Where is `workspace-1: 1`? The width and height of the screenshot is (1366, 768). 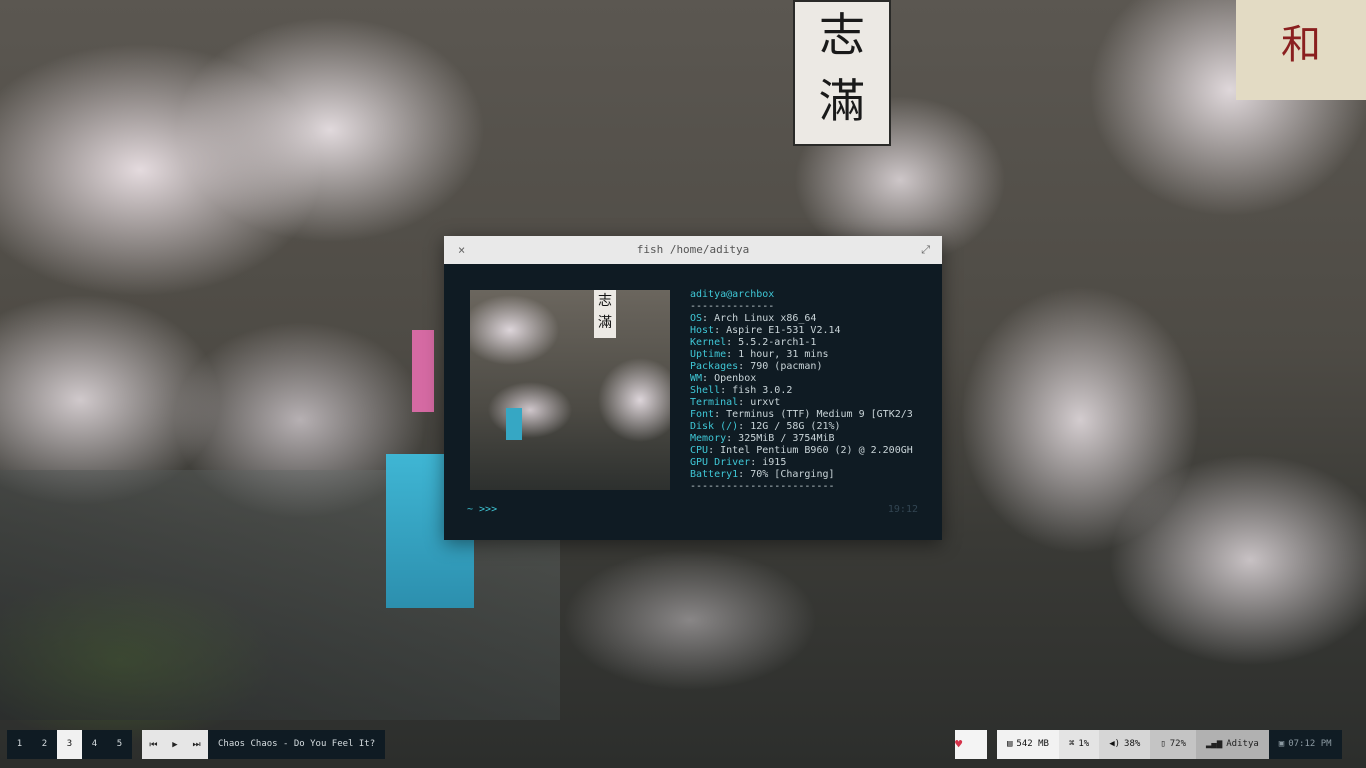
workspace-1: 1 is located at coordinates (19, 744).